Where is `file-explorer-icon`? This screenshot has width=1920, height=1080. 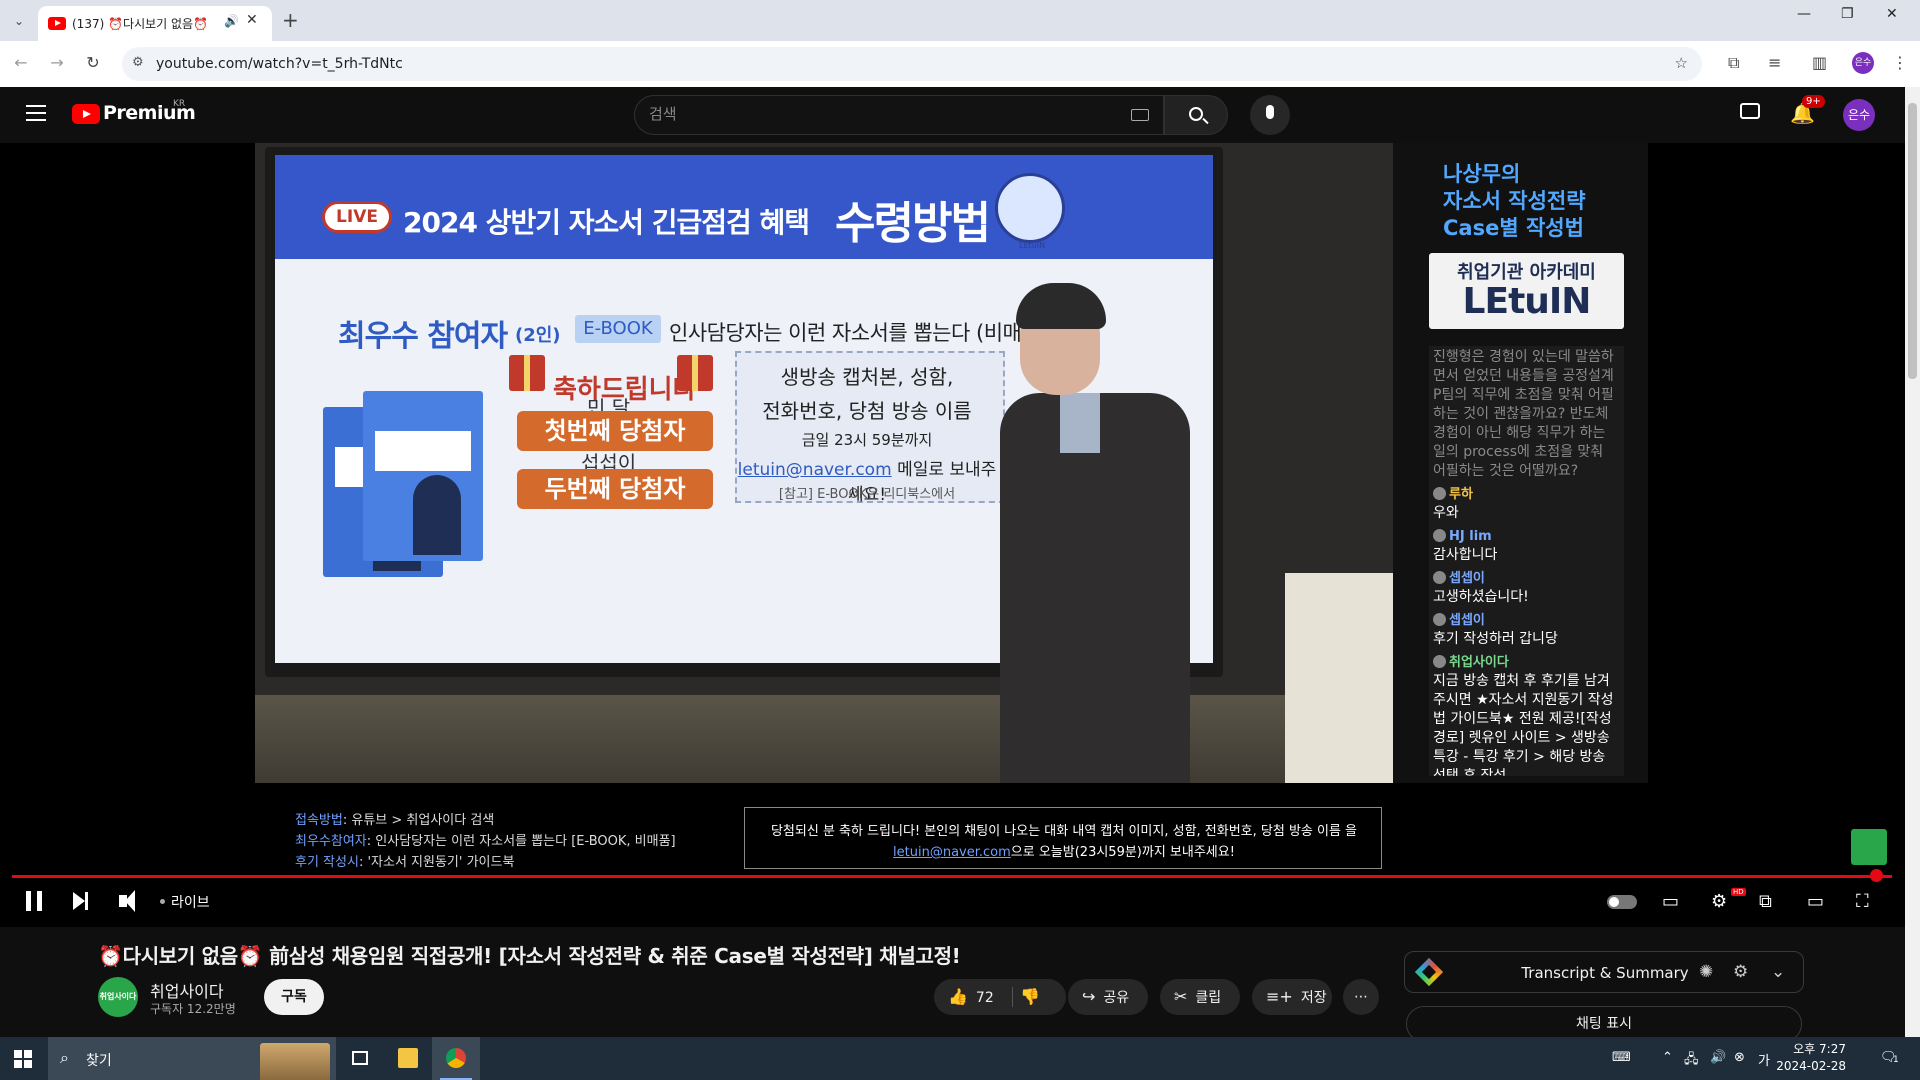
file-explorer-icon is located at coordinates (408, 1058).